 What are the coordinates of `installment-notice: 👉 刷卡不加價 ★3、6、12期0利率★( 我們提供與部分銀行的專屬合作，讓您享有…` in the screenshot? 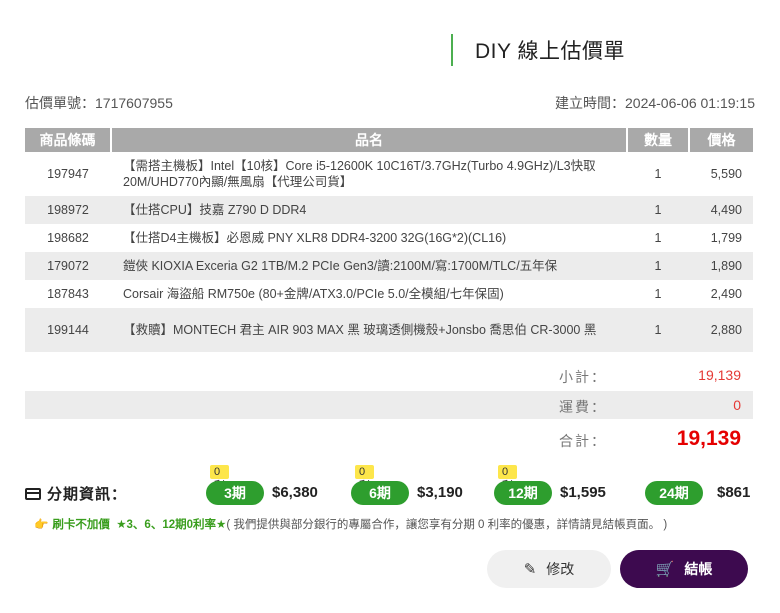 It's located at (350, 524).